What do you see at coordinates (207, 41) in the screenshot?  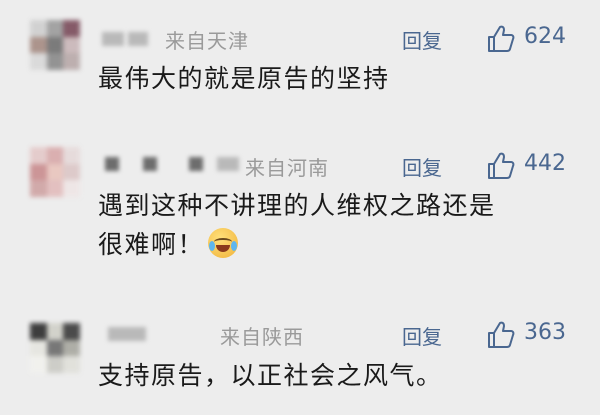 I see `location-label: 来自天津` at bounding box center [207, 41].